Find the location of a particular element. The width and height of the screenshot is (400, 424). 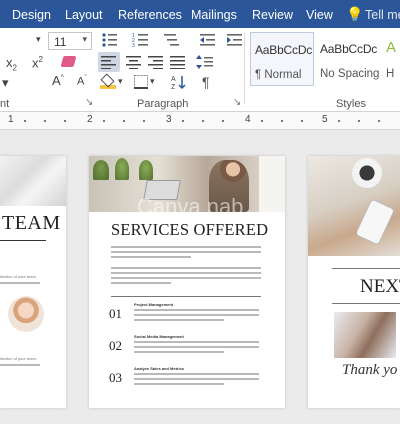

service-title: Analyze Sales and Metrics is located at coordinates (159, 368).